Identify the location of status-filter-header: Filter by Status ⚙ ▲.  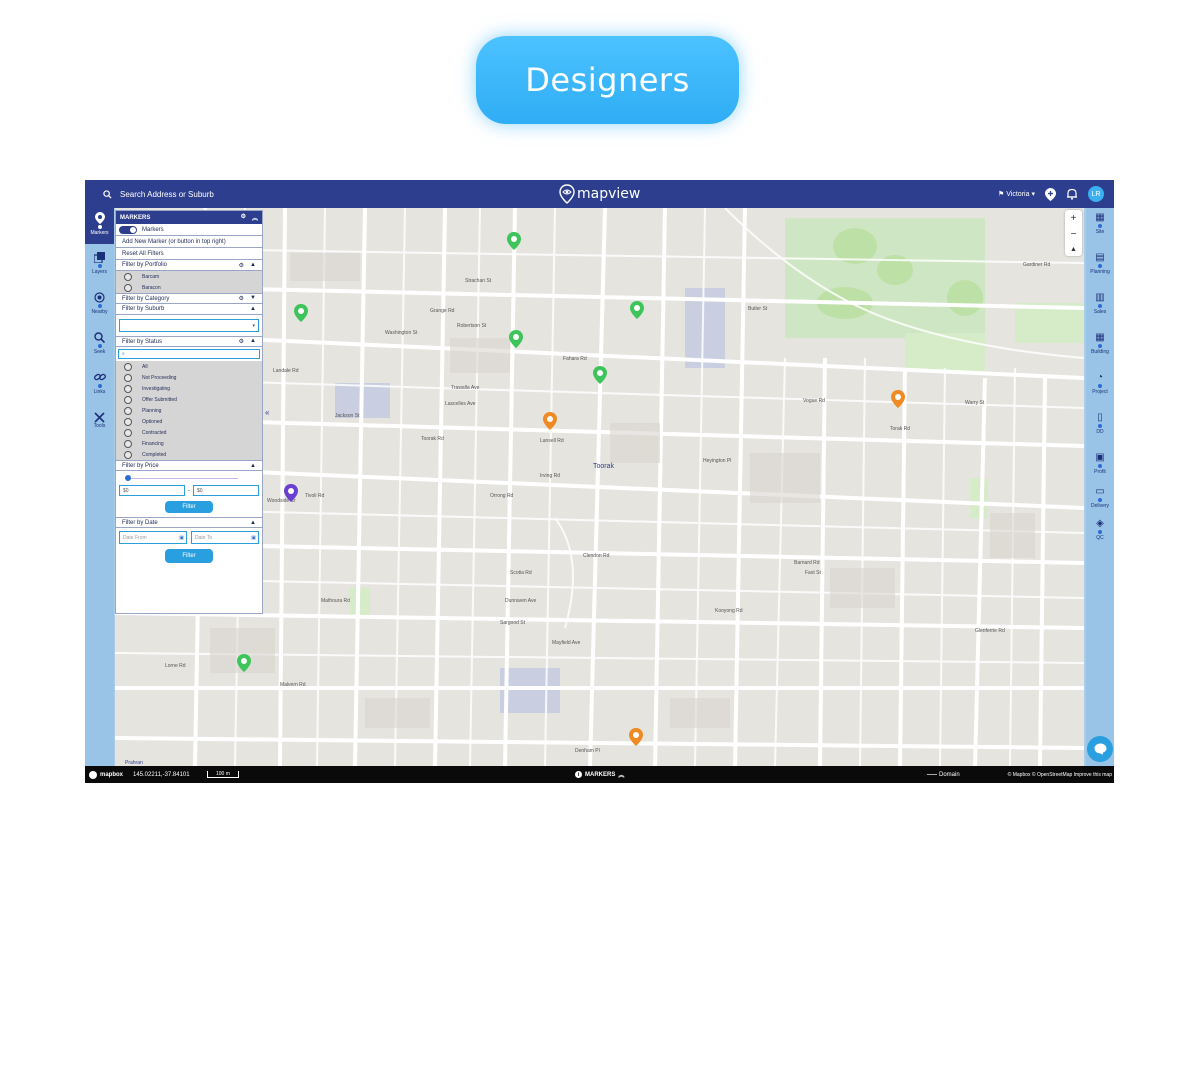
(189, 341).